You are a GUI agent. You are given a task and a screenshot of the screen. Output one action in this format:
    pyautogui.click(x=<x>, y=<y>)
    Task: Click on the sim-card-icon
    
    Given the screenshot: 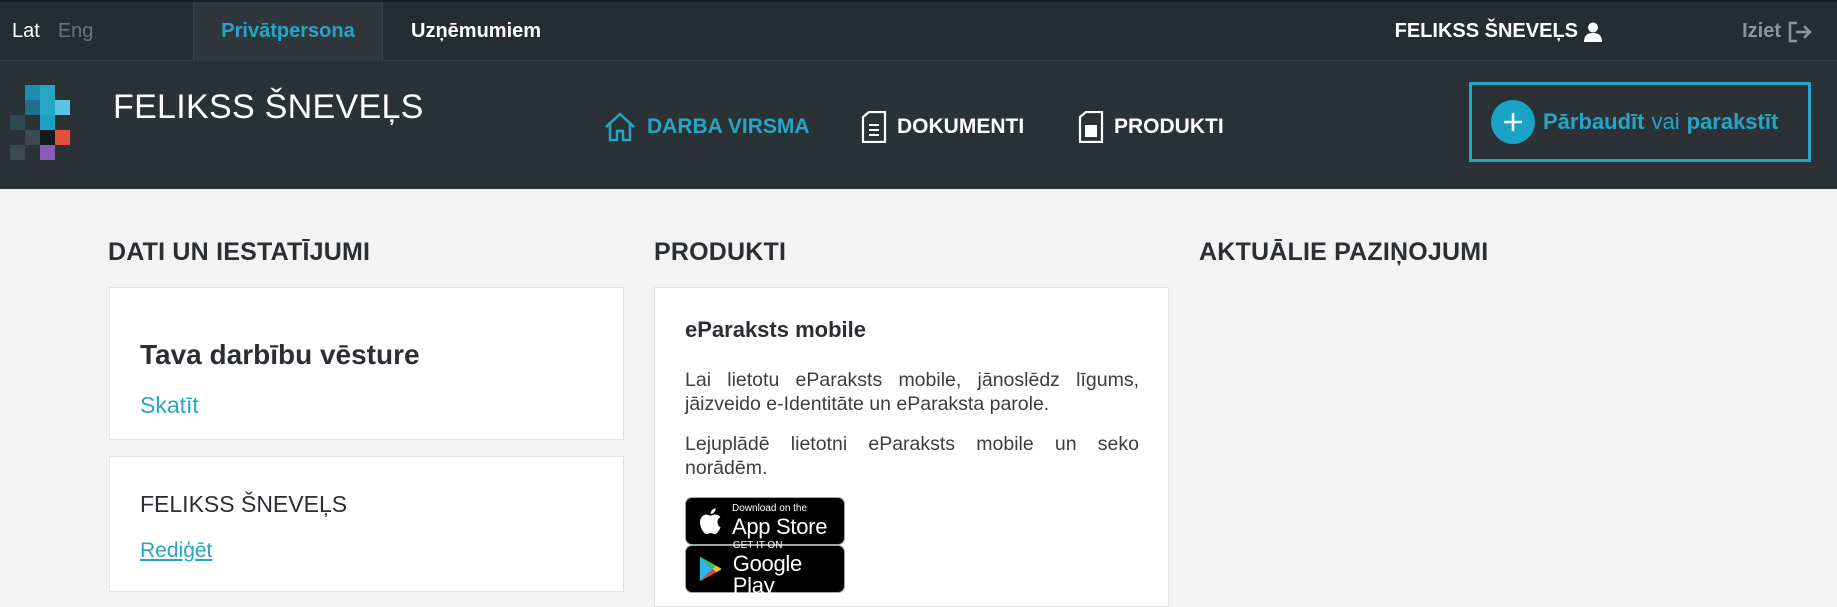 What is the action you would take?
    pyautogui.click(x=1091, y=127)
    